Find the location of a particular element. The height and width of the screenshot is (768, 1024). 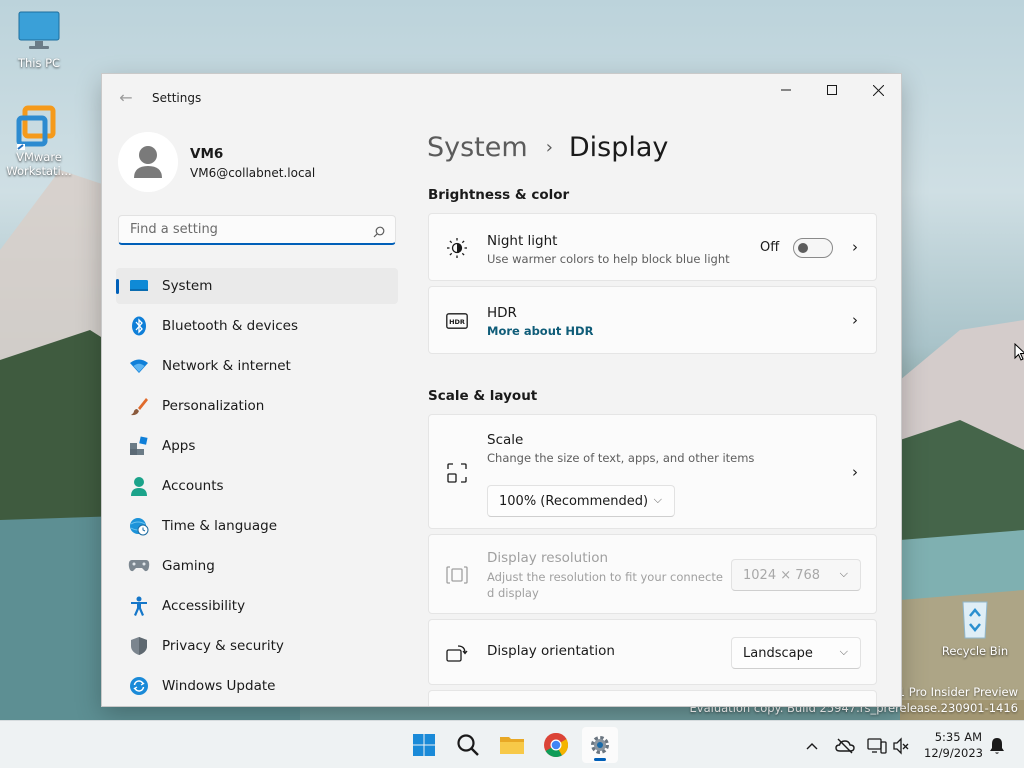

start-icon is located at coordinates (424, 745).